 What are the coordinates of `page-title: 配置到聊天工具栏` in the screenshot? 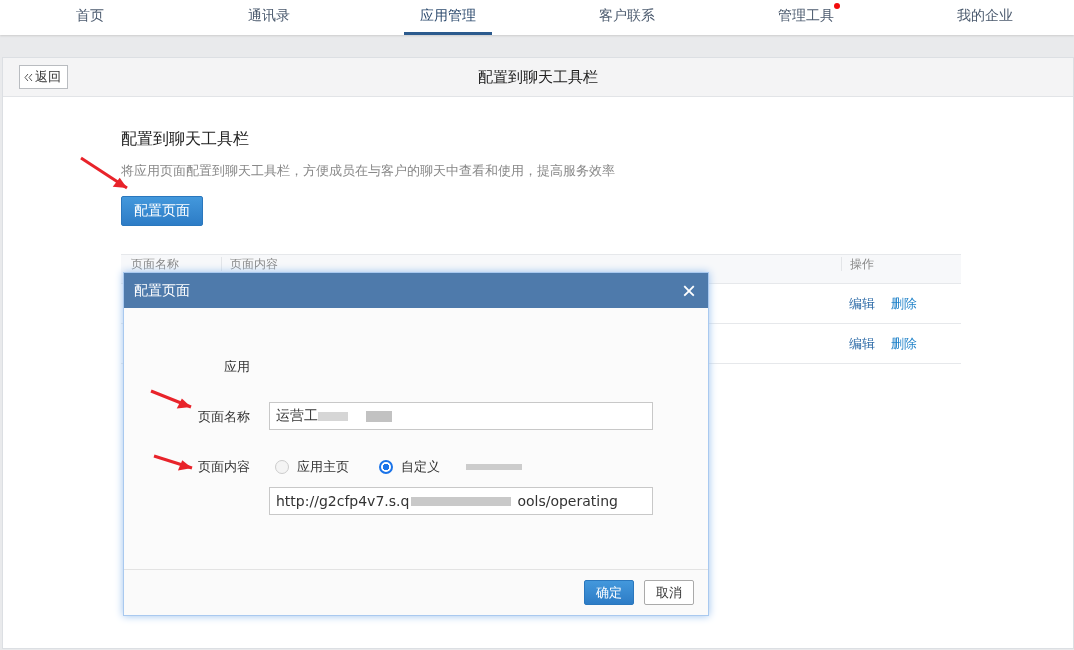 It's located at (538, 77).